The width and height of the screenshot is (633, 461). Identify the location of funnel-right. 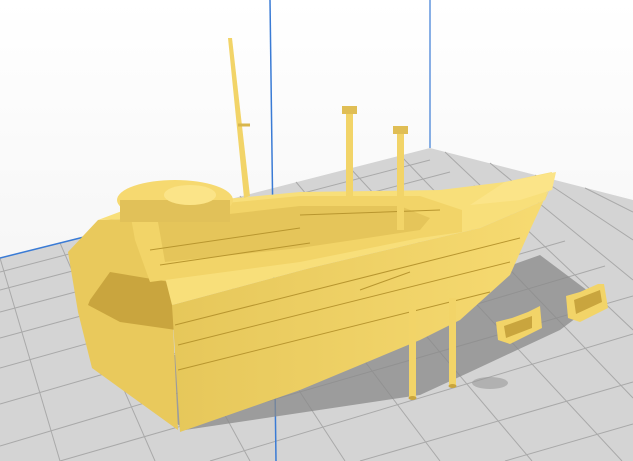
(400, 180).